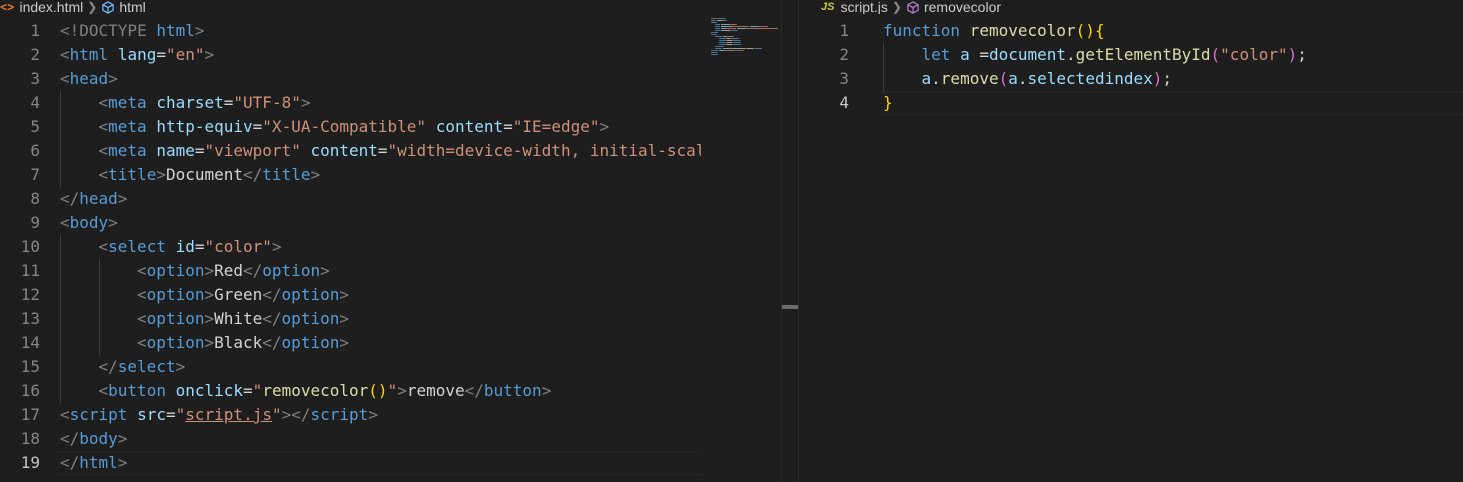  I want to click on code-token: name, so click(175, 150).